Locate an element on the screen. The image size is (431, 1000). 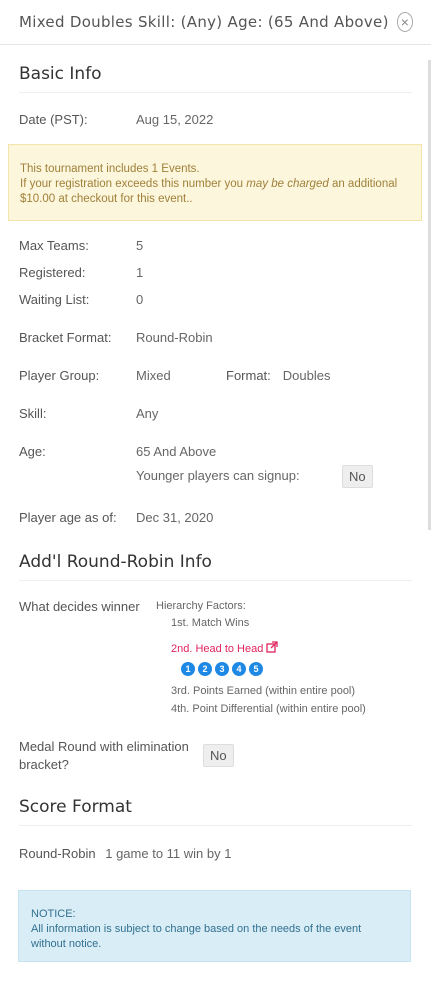
age-asof-value: Dec 31, 2020 is located at coordinates (175, 517).